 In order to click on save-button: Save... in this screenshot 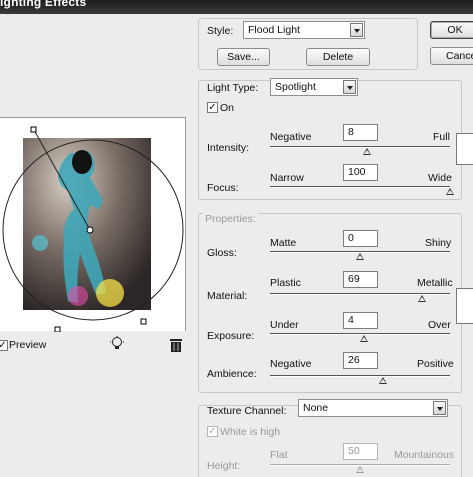, I will do `click(243, 57)`.